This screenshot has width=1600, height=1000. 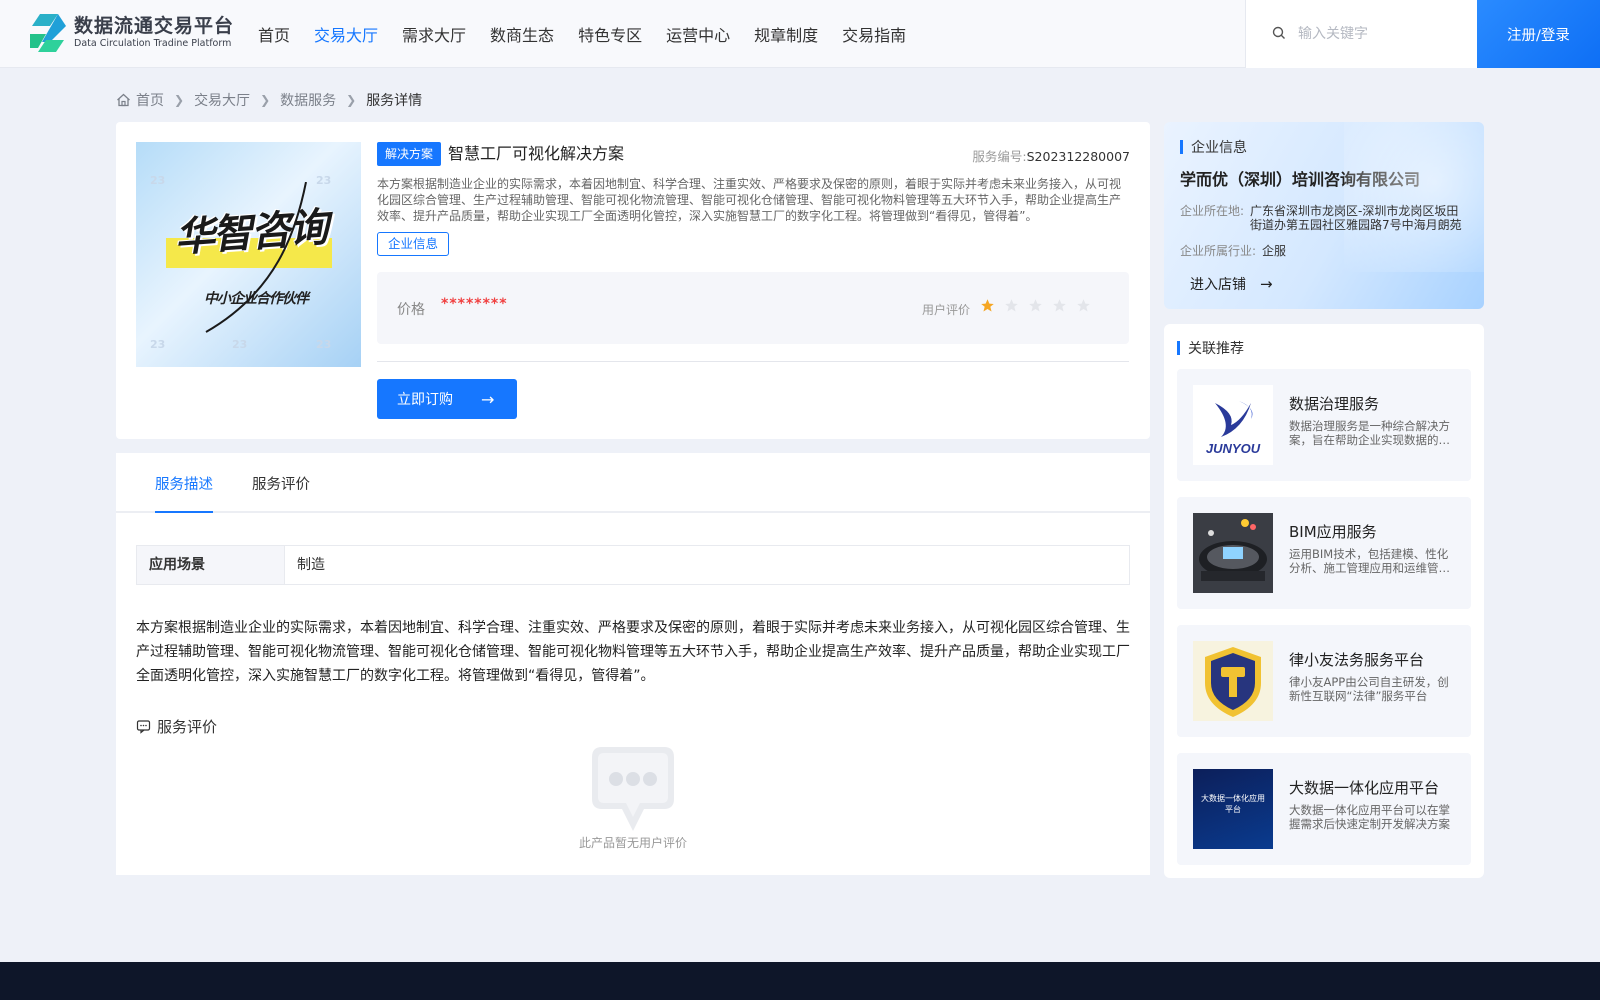 What do you see at coordinates (1356, 218) in the screenshot?
I see `company-location: 广东省深圳市龙岗区-深圳市龙岗区坂田街道办第五园社区雅园路7号中海月朗苑` at bounding box center [1356, 218].